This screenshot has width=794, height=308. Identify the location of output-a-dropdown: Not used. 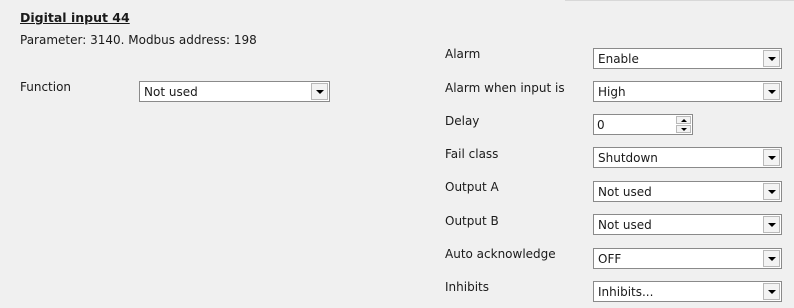
(687, 191).